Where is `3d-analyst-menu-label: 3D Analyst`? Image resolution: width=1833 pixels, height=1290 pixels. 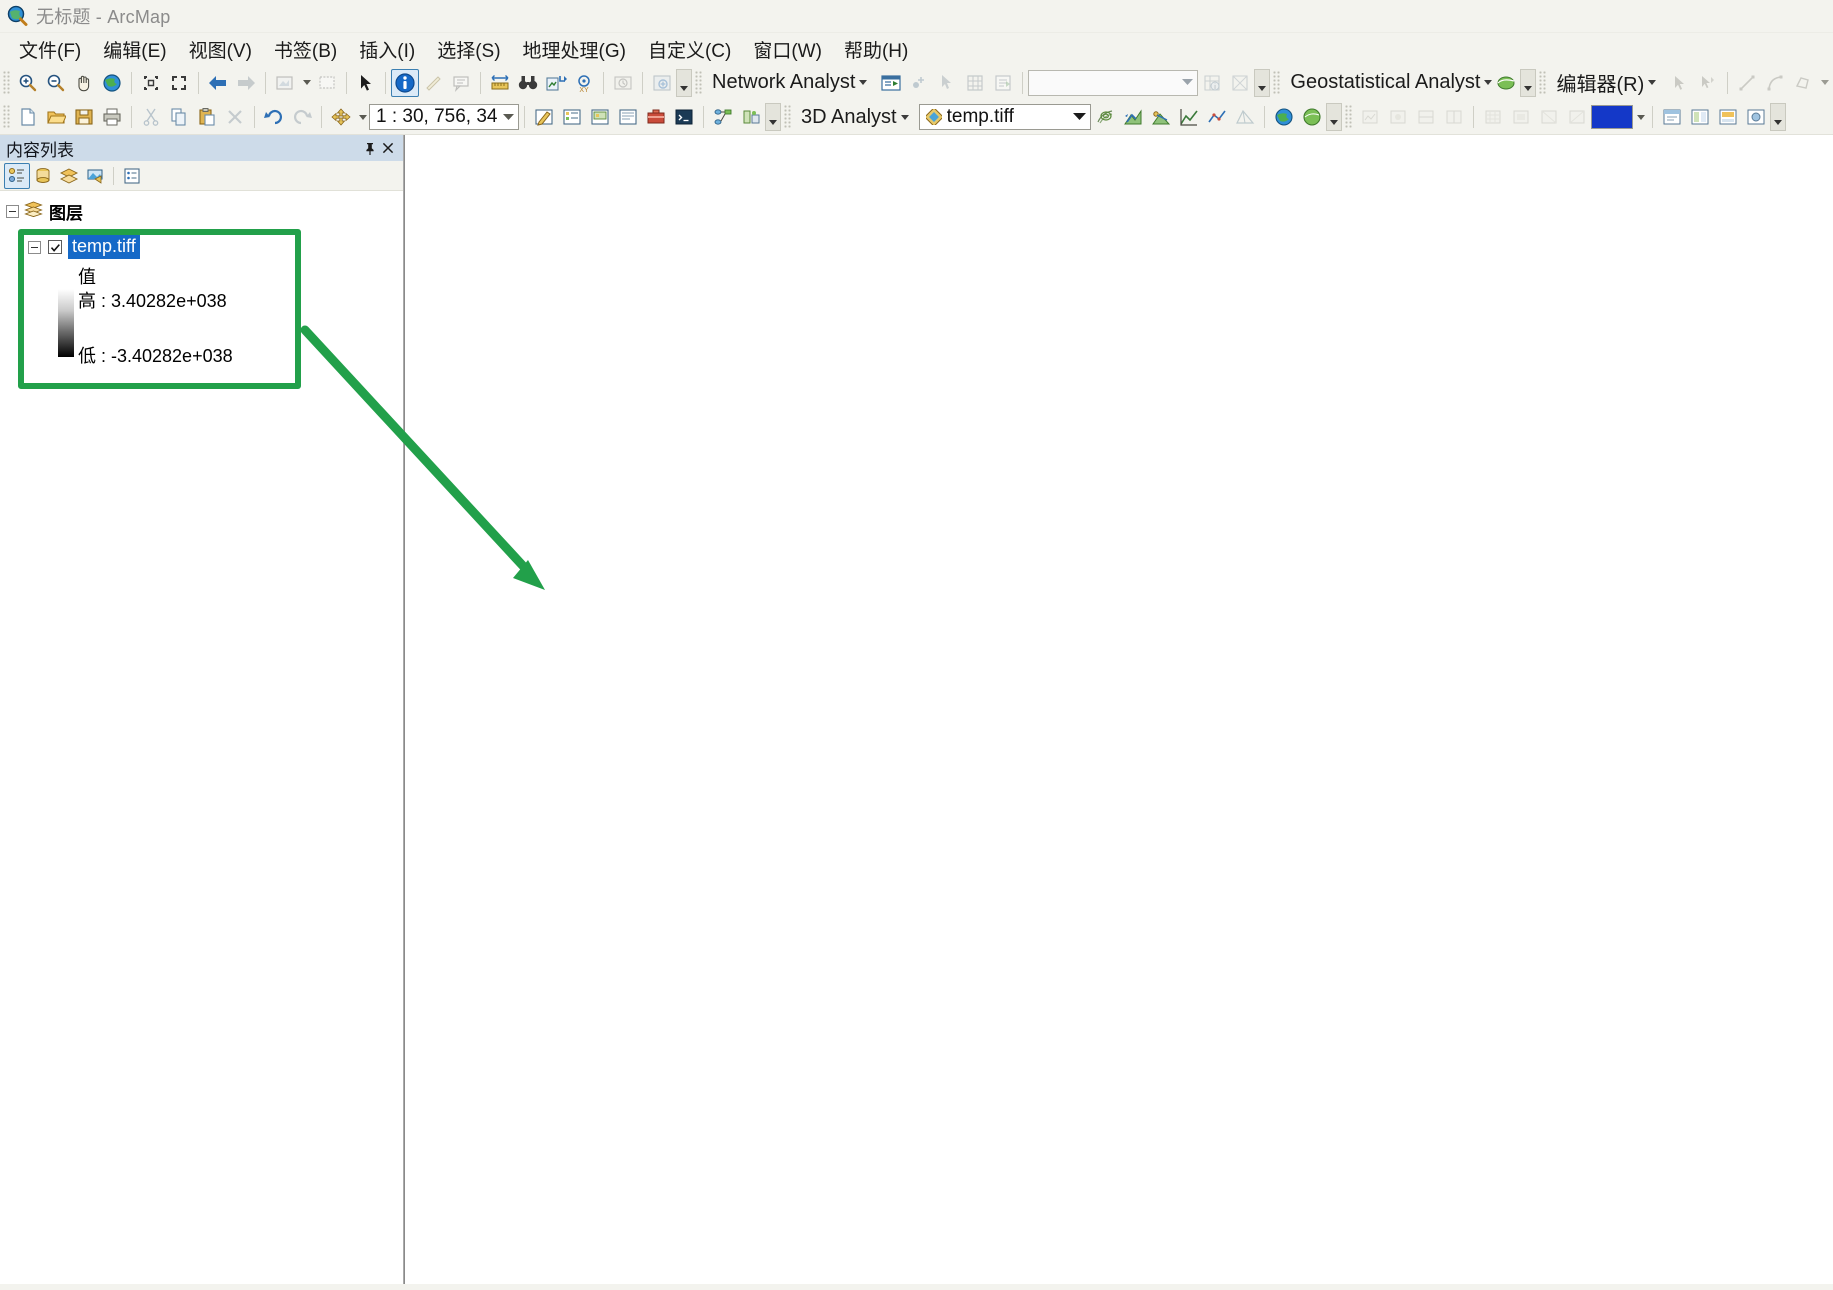 3d-analyst-menu-label: 3D Analyst is located at coordinates (847, 117).